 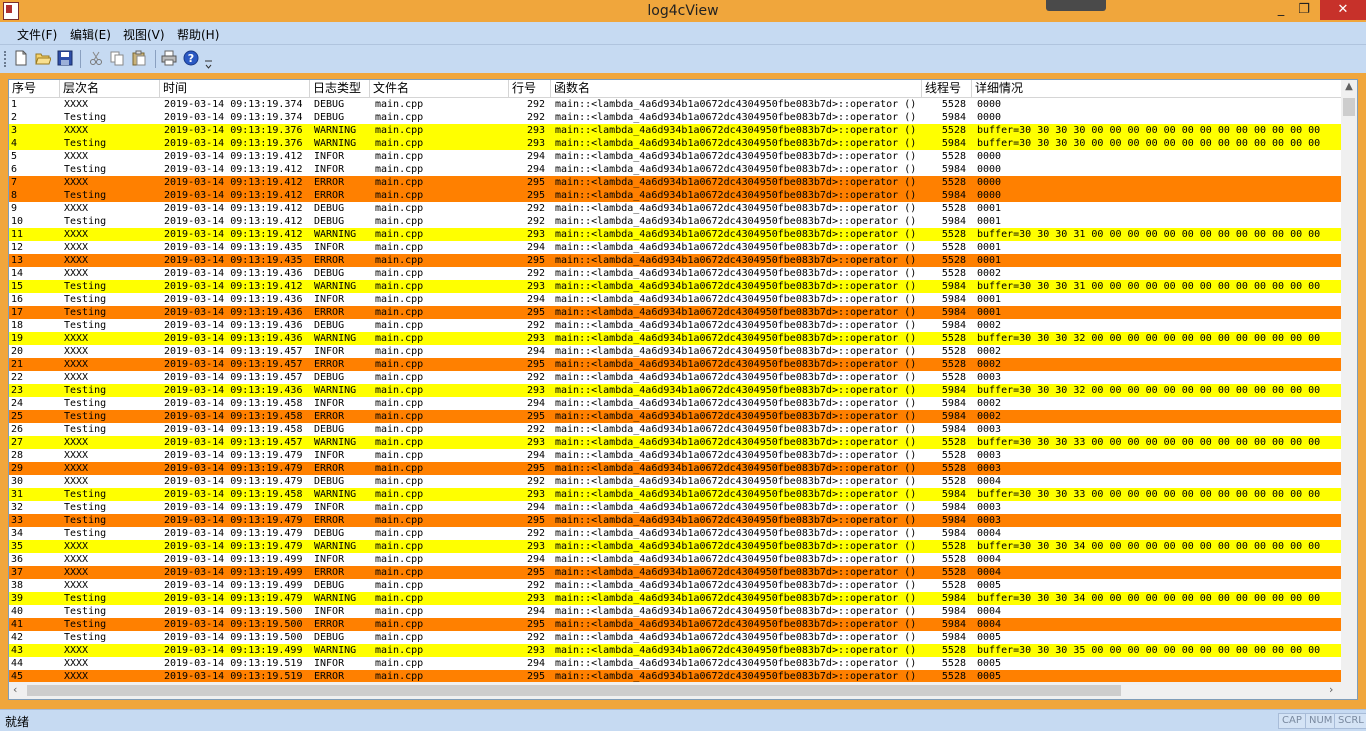 What do you see at coordinates (233, 585) in the screenshot?
I see `cell-time: 2019-03-14 09:13:19.499` at bounding box center [233, 585].